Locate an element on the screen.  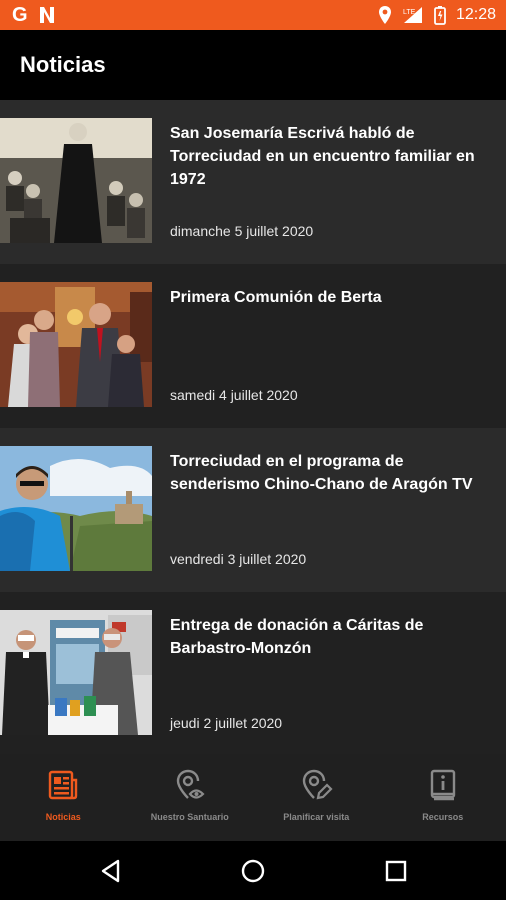
recents-icon is located at coordinates (396, 871).